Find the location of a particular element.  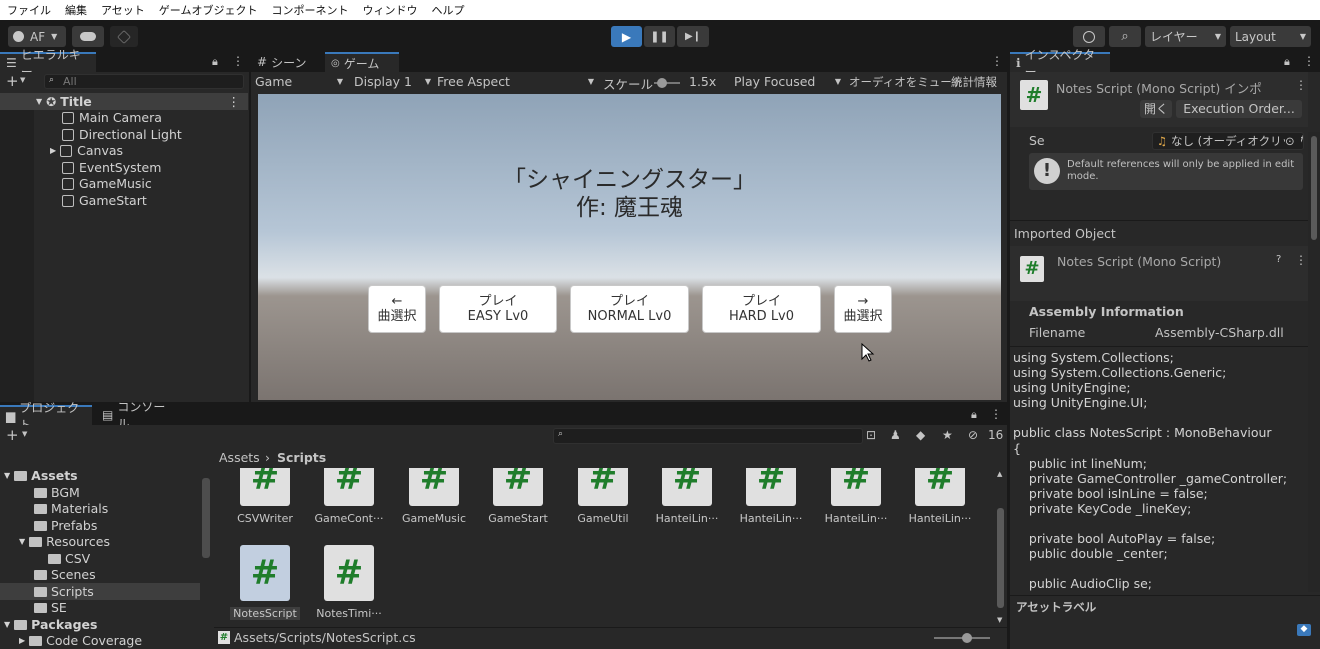

hierarchy-item: ▶ Canvas is located at coordinates (124, 150).